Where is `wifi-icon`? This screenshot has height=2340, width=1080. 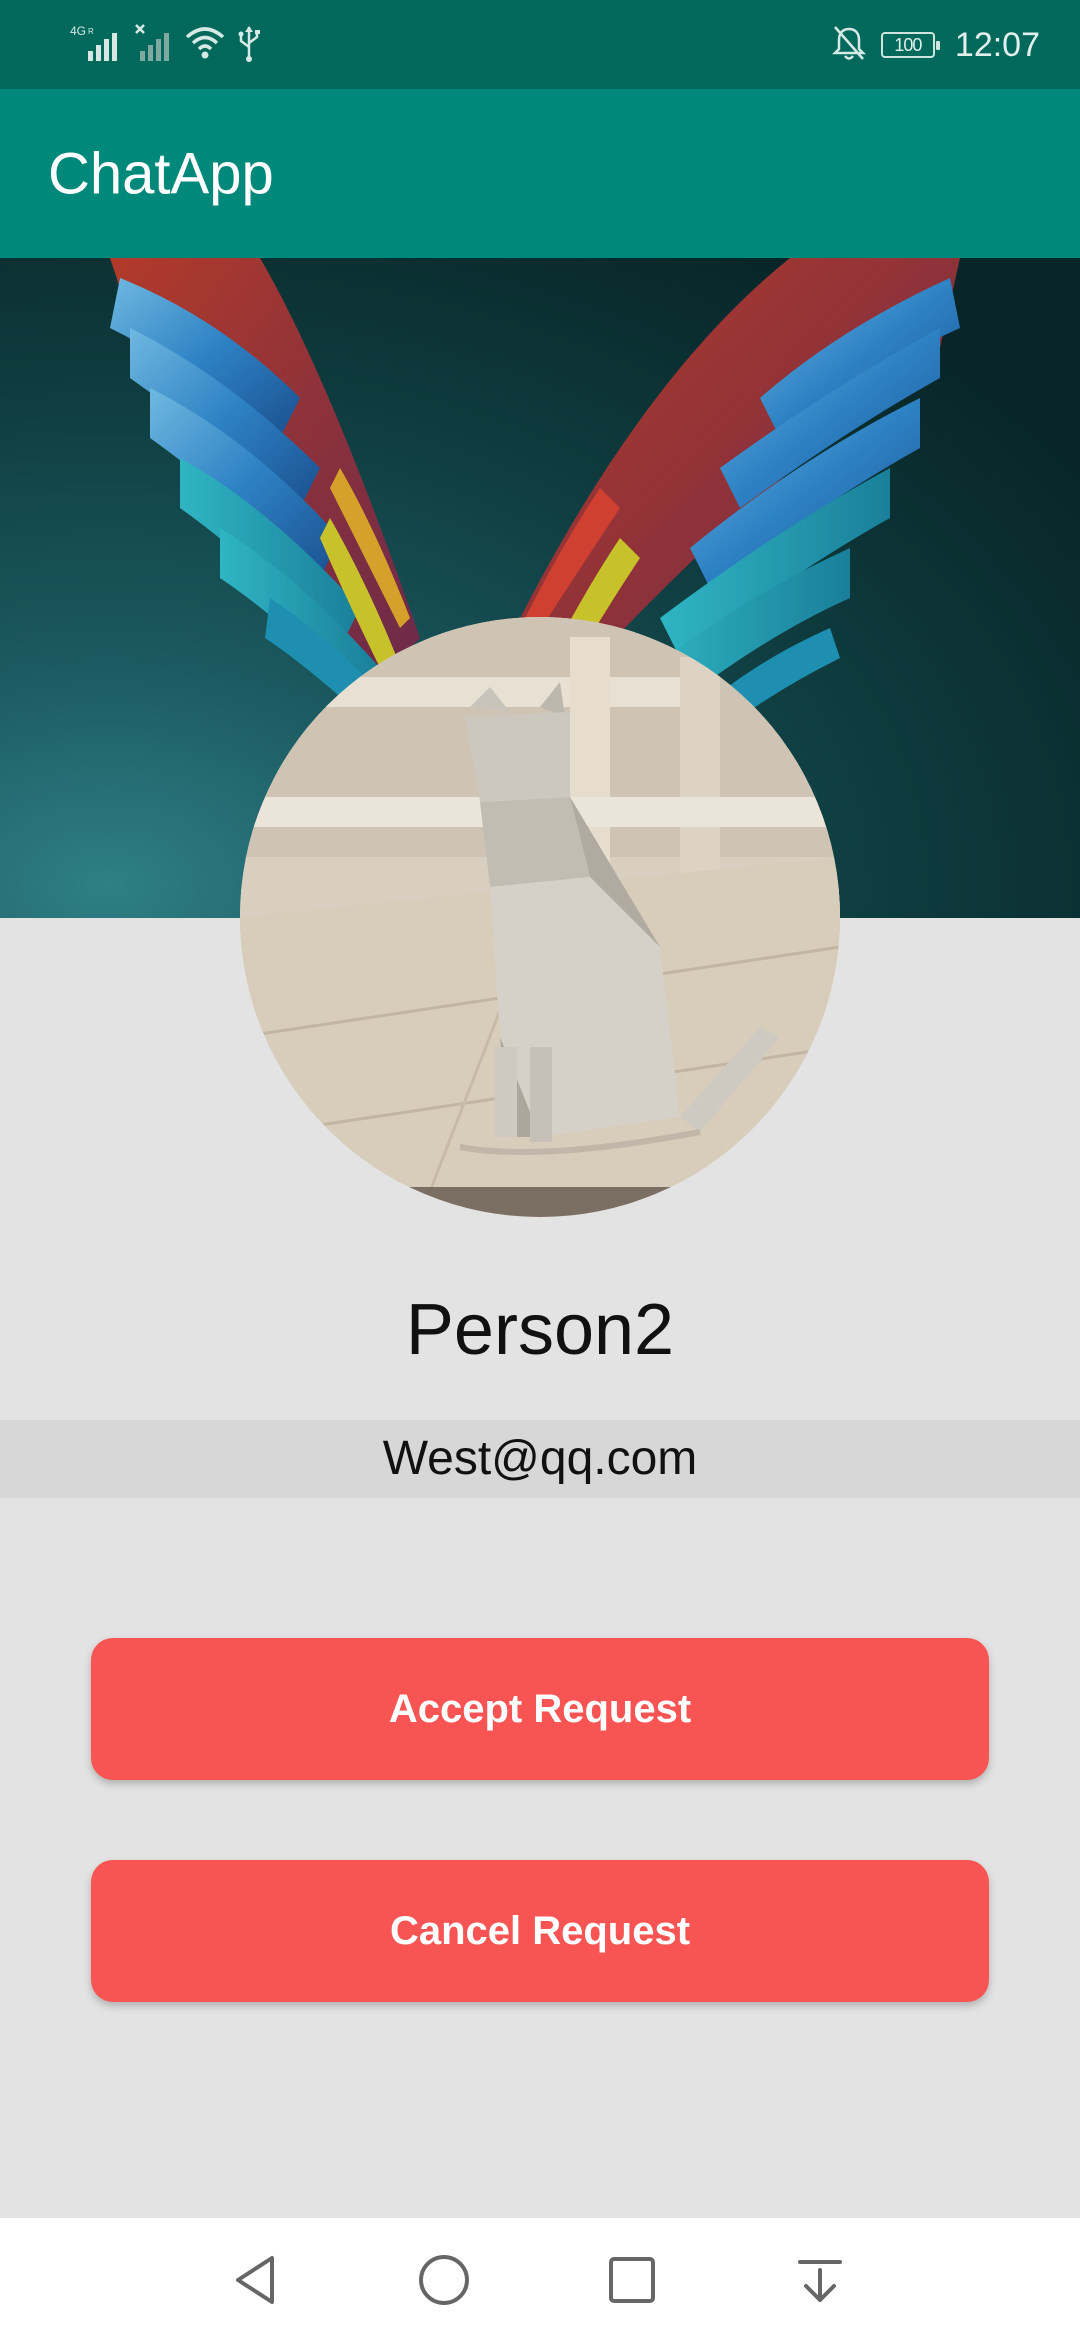 wifi-icon is located at coordinates (205, 45).